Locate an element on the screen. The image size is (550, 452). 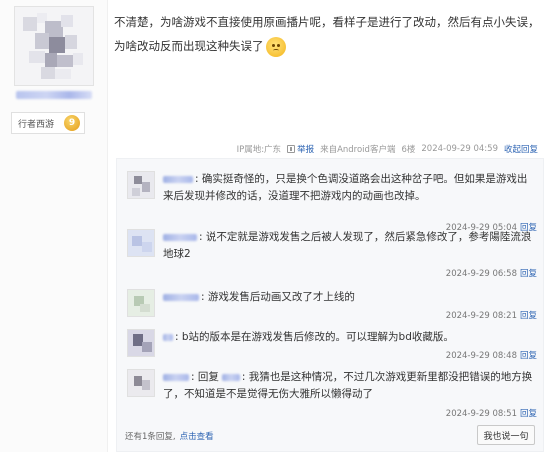
reply-meta: 2024-9-29 08:48 回复 is located at coordinates (491, 355).